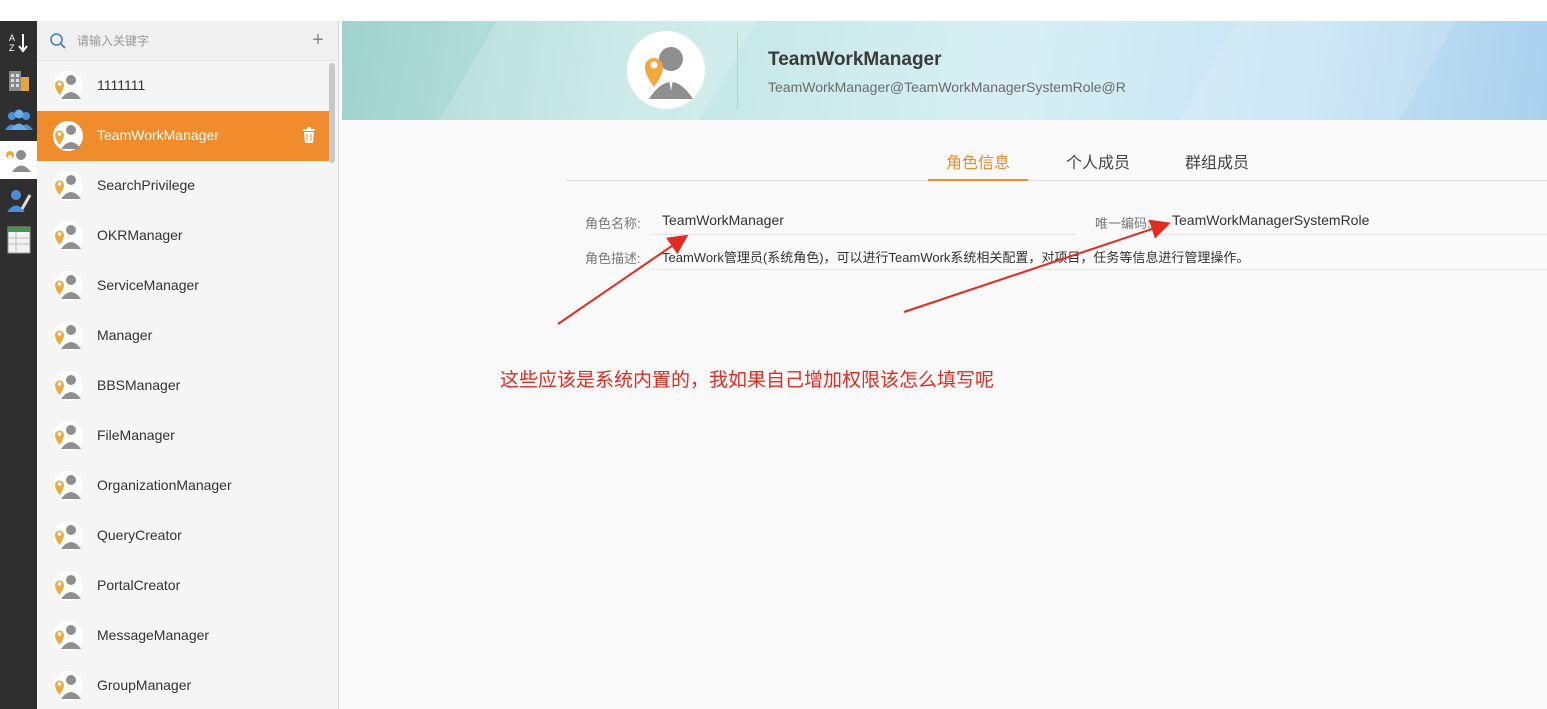 The width and height of the screenshot is (1547, 709). What do you see at coordinates (58, 42) in the screenshot?
I see `search-icon` at bounding box center [58, 42].